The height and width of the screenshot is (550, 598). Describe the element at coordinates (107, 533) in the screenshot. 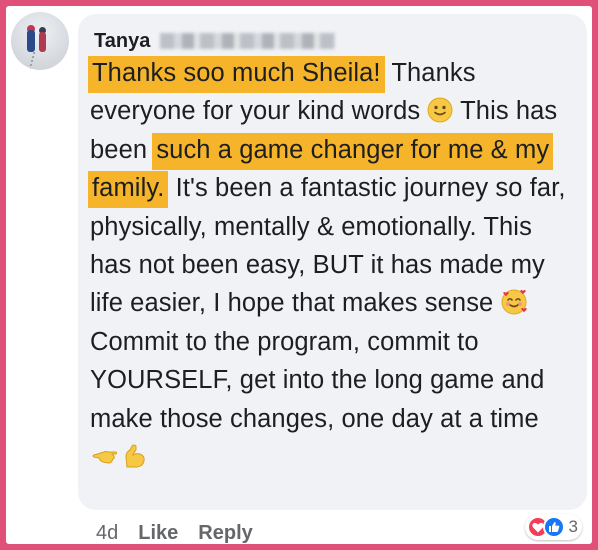

I see `comment-timestamp: 4d` at that location.